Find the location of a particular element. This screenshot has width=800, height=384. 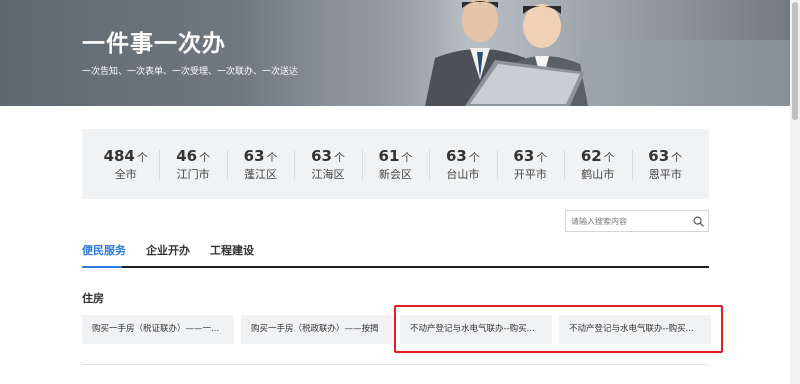

category-tabs: 便民服务 企业开办 工程建设 is located at coordinates (395, 254).